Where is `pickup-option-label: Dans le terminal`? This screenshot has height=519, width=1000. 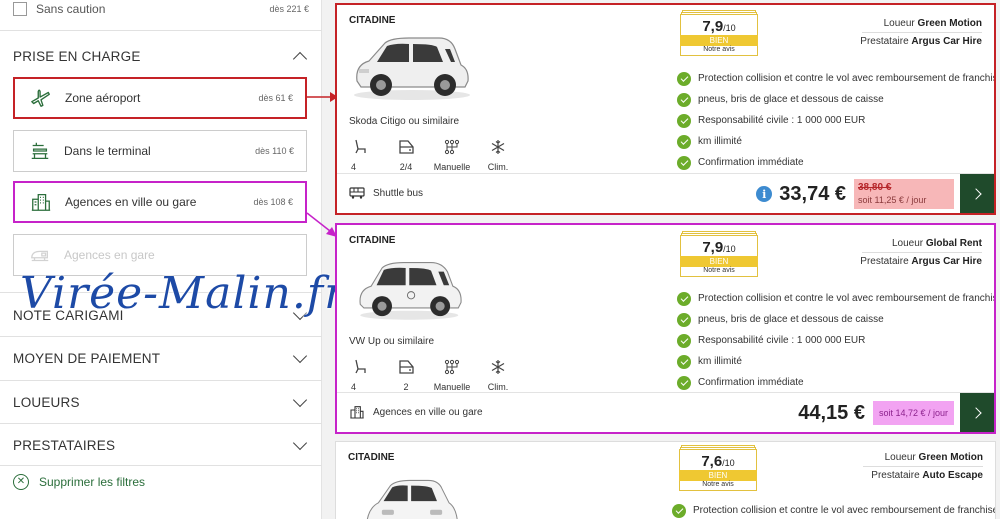
pickup-option-label: Dans le terminal is located at coordinates (107, 151).